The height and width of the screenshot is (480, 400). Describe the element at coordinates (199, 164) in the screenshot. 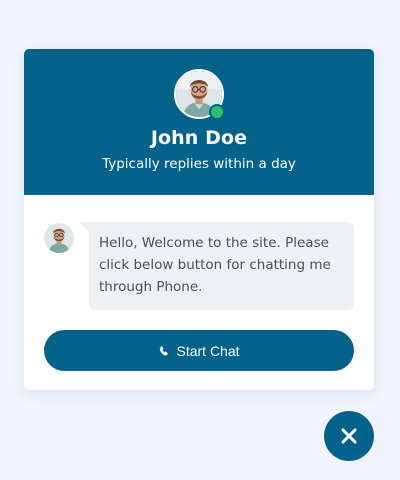

I see `agent-status-text: Typically replies within a day` at that location.